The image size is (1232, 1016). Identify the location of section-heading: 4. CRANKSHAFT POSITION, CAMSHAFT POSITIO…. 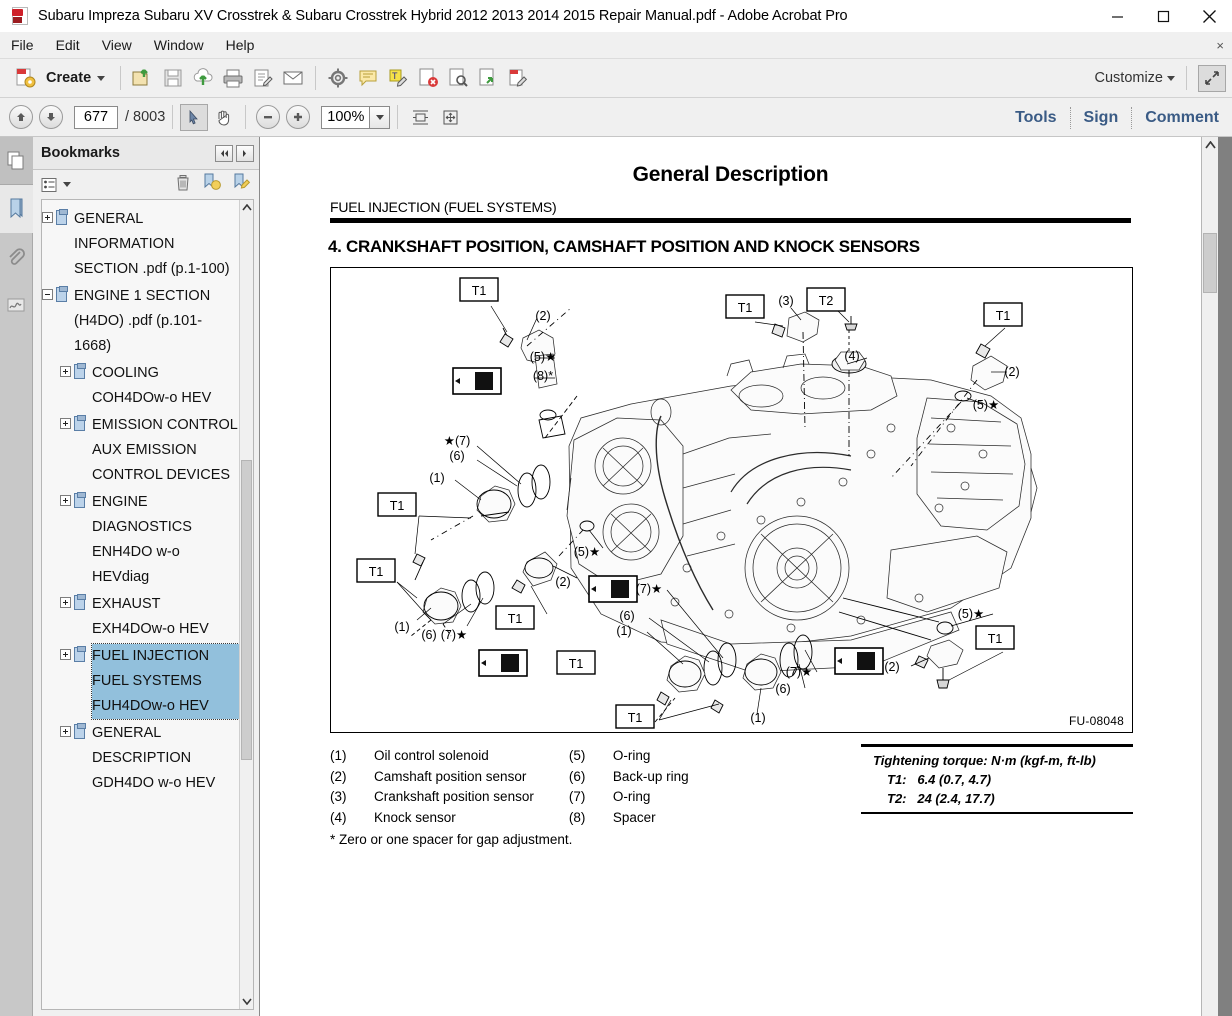
(624, 246).